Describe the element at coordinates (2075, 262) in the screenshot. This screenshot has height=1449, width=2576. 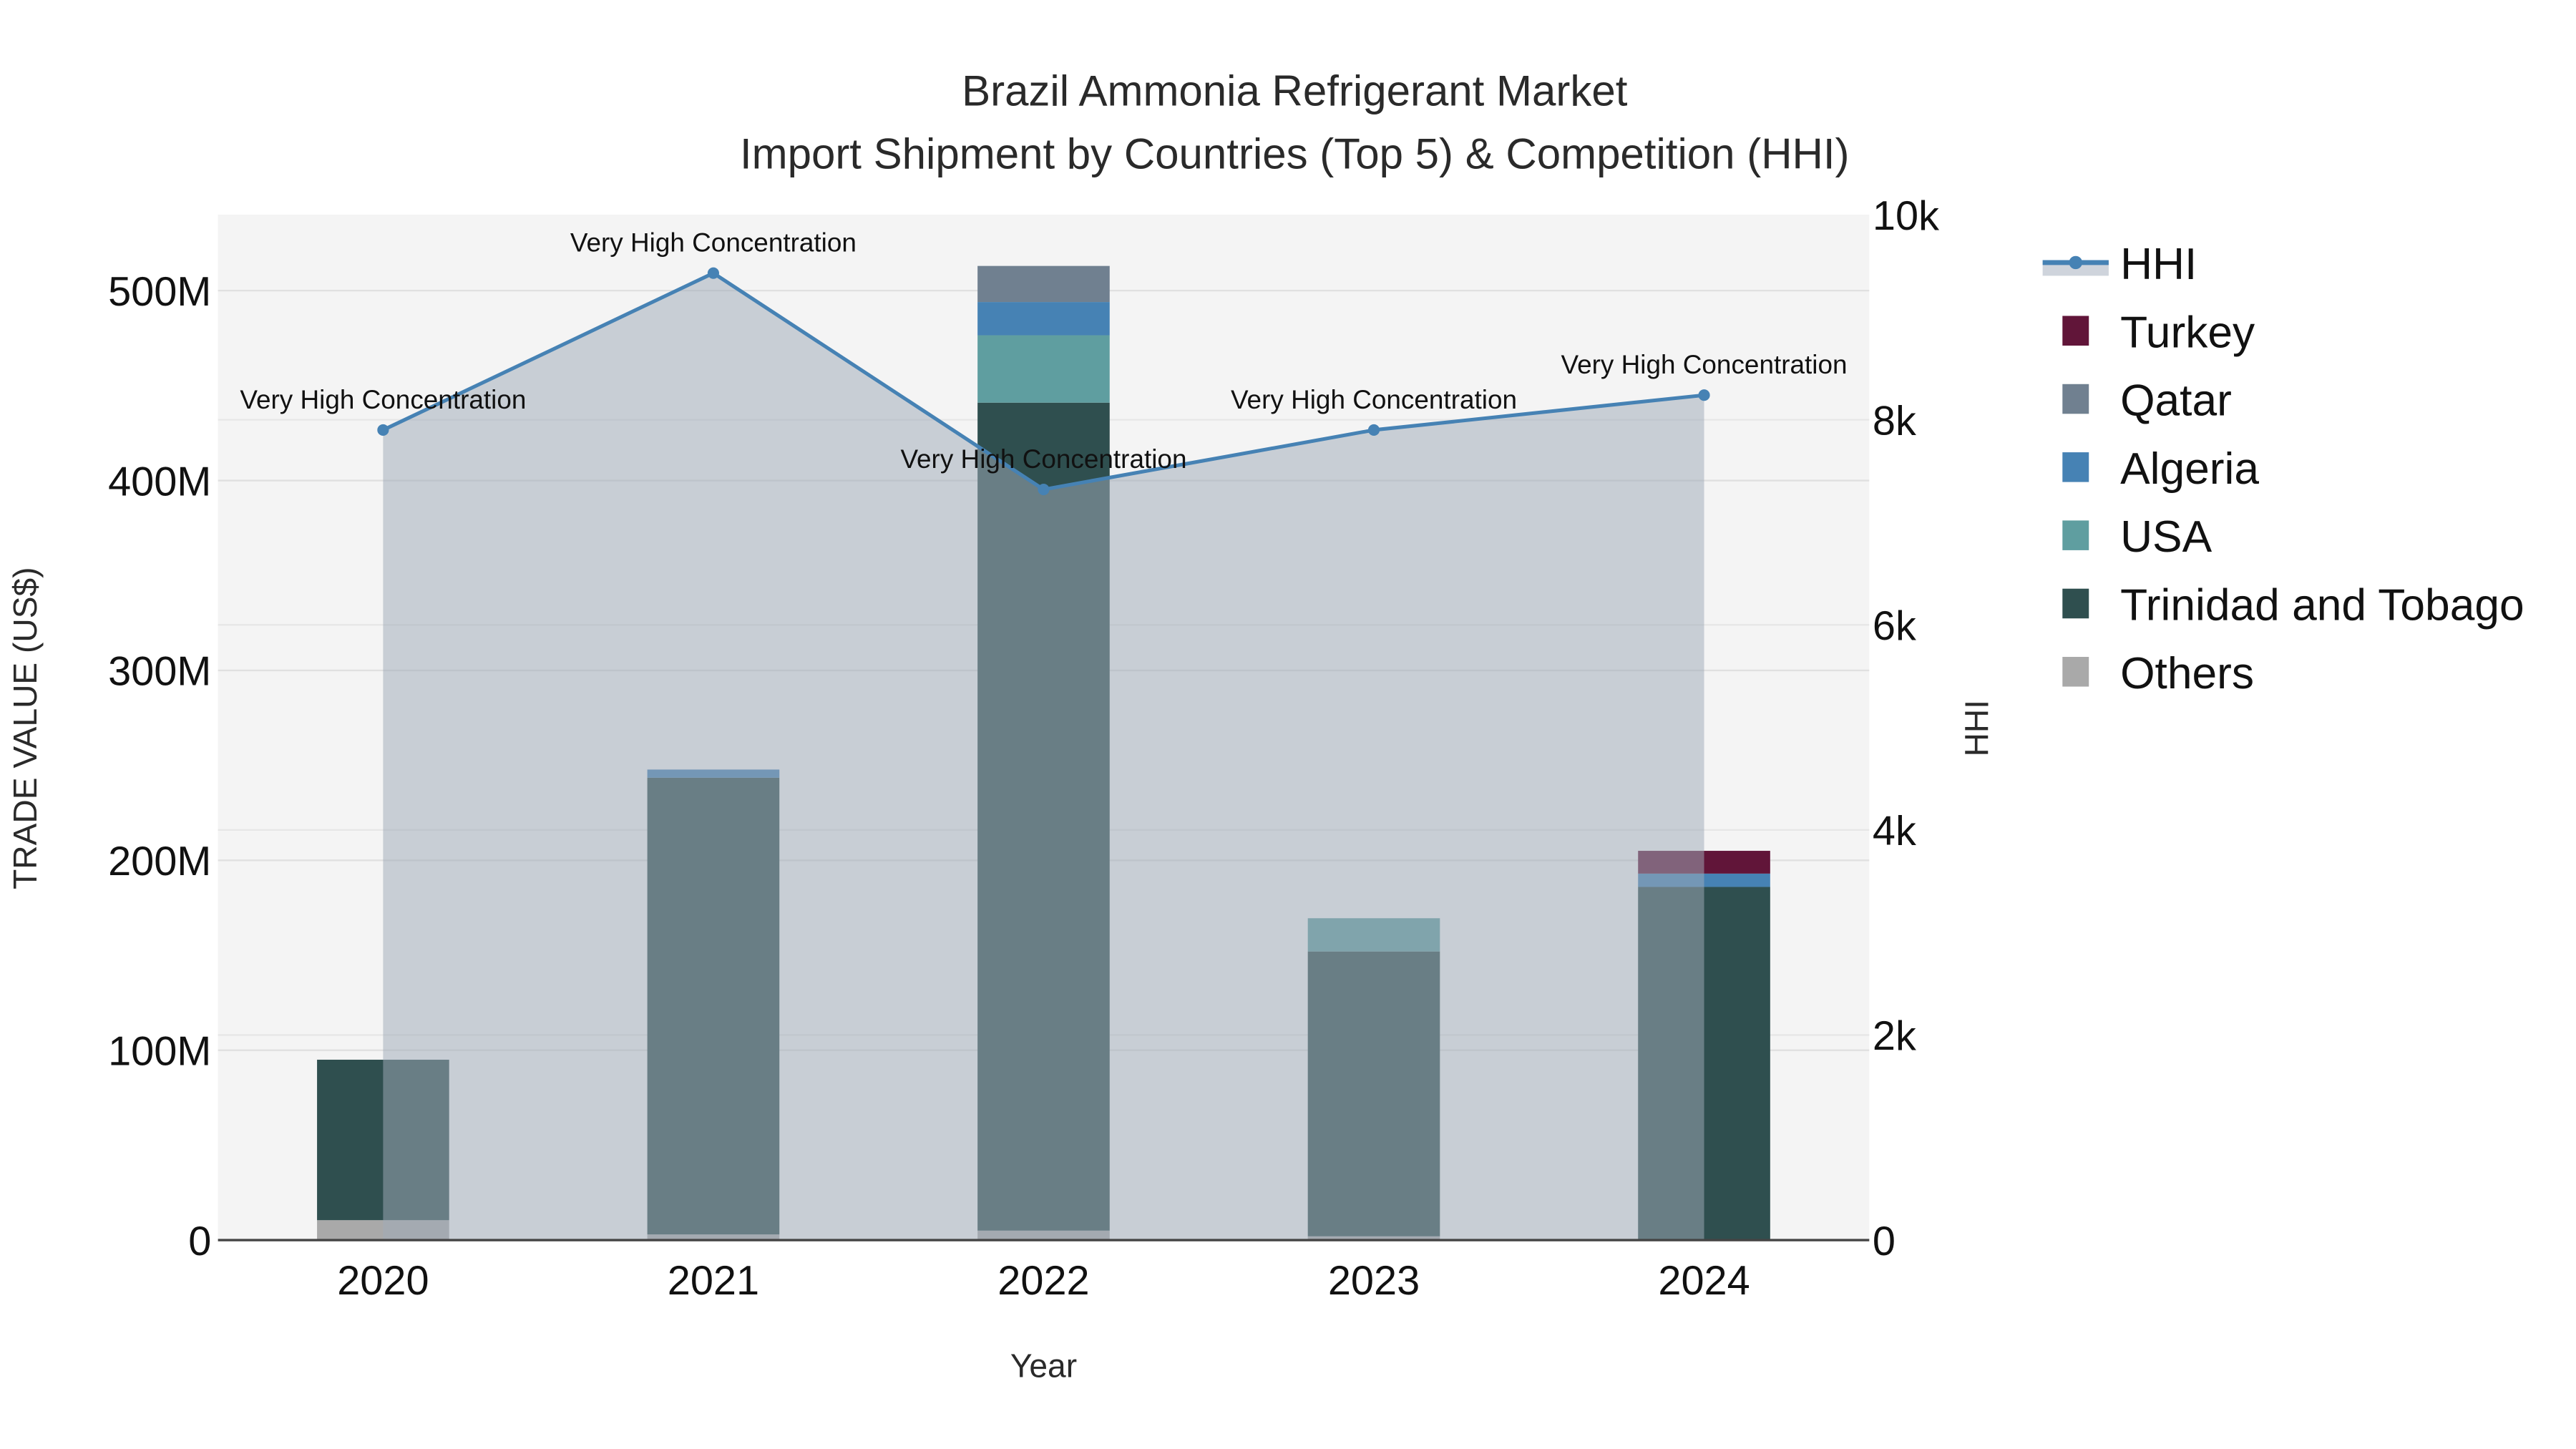
I see `legend-hhi-marker` at that location.